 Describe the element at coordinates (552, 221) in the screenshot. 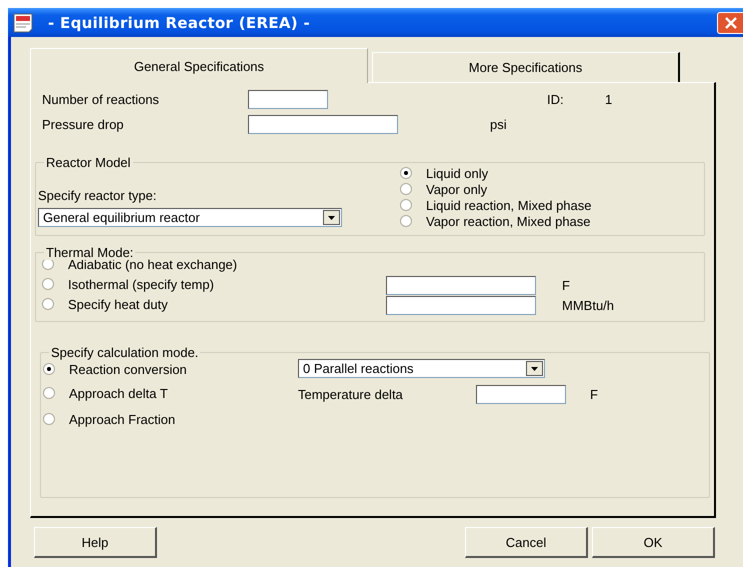

I see `radio-button: Vapor reaction, Mixed phase` at that location.